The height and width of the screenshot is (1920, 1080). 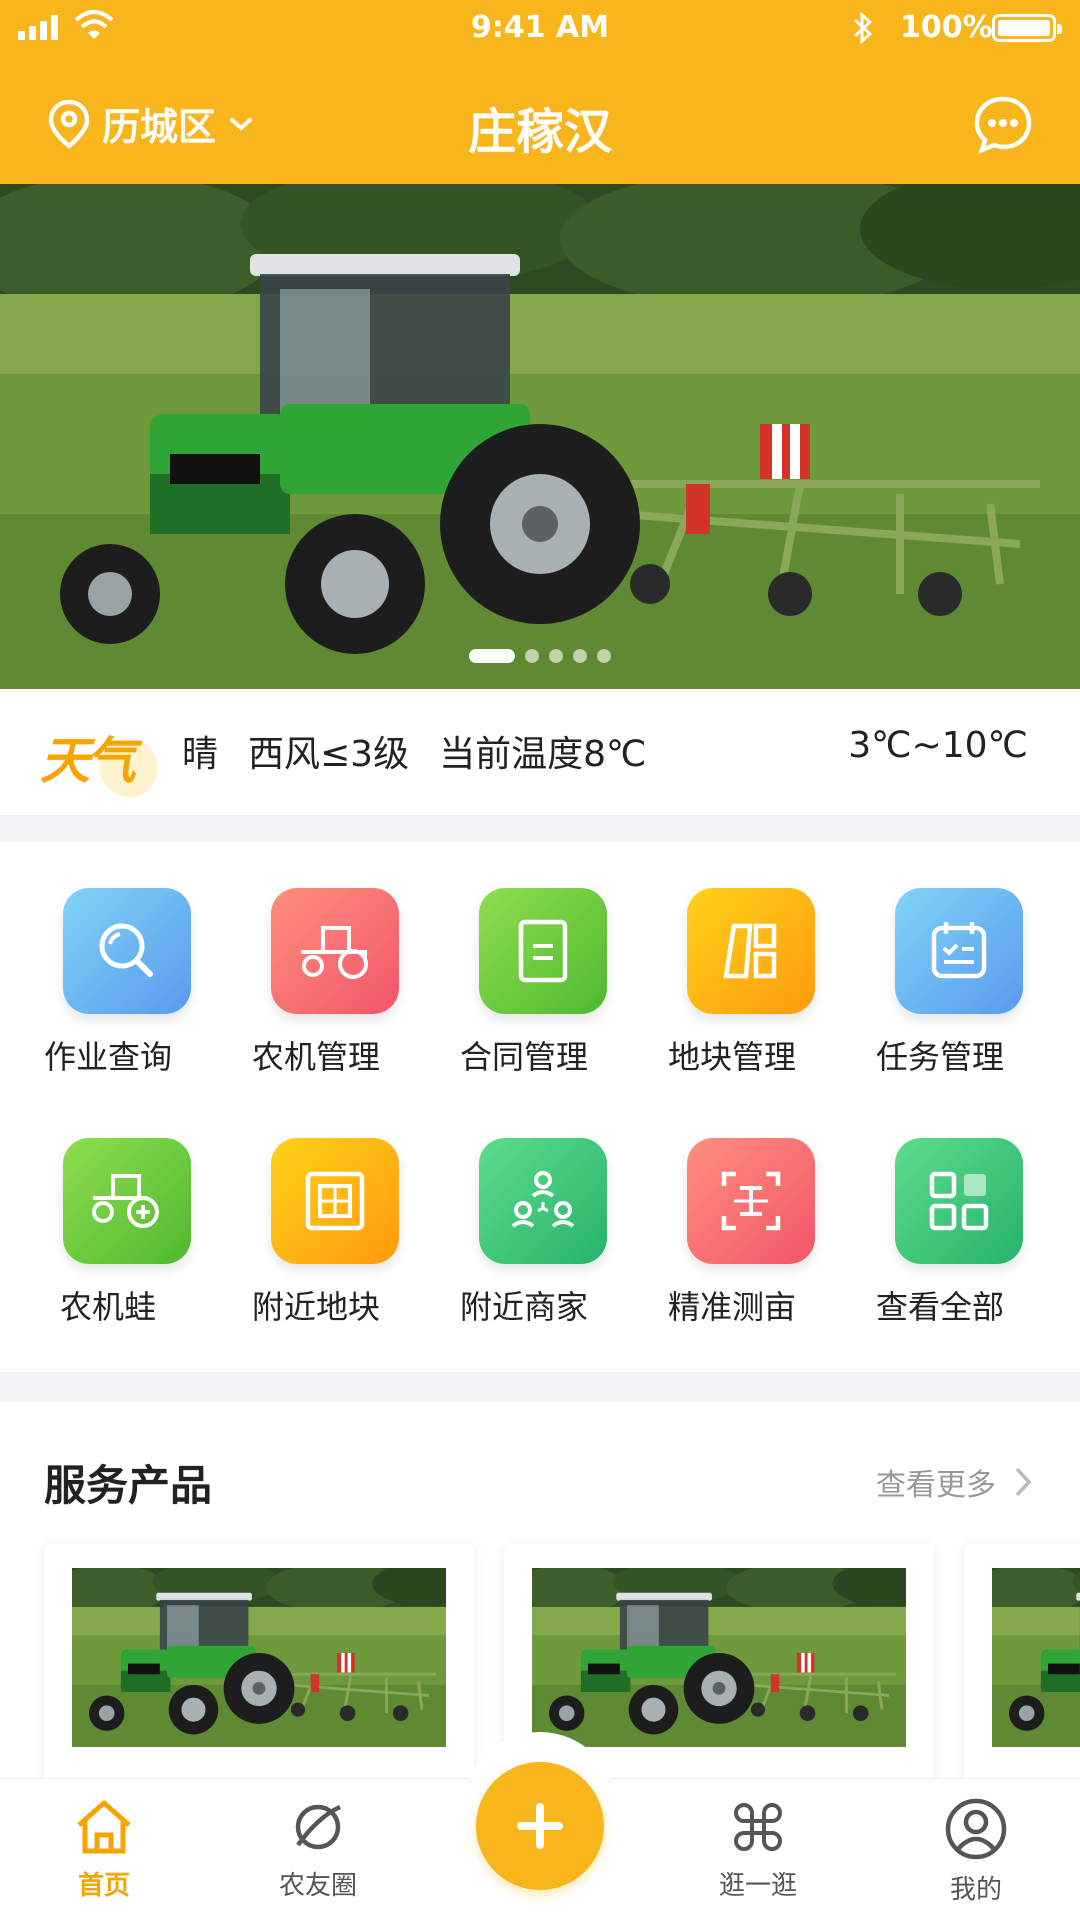 What do you see at coordinates (1027, 28) in the screenshot?
I see `battery-icon` at bounding box center [1027, 28].